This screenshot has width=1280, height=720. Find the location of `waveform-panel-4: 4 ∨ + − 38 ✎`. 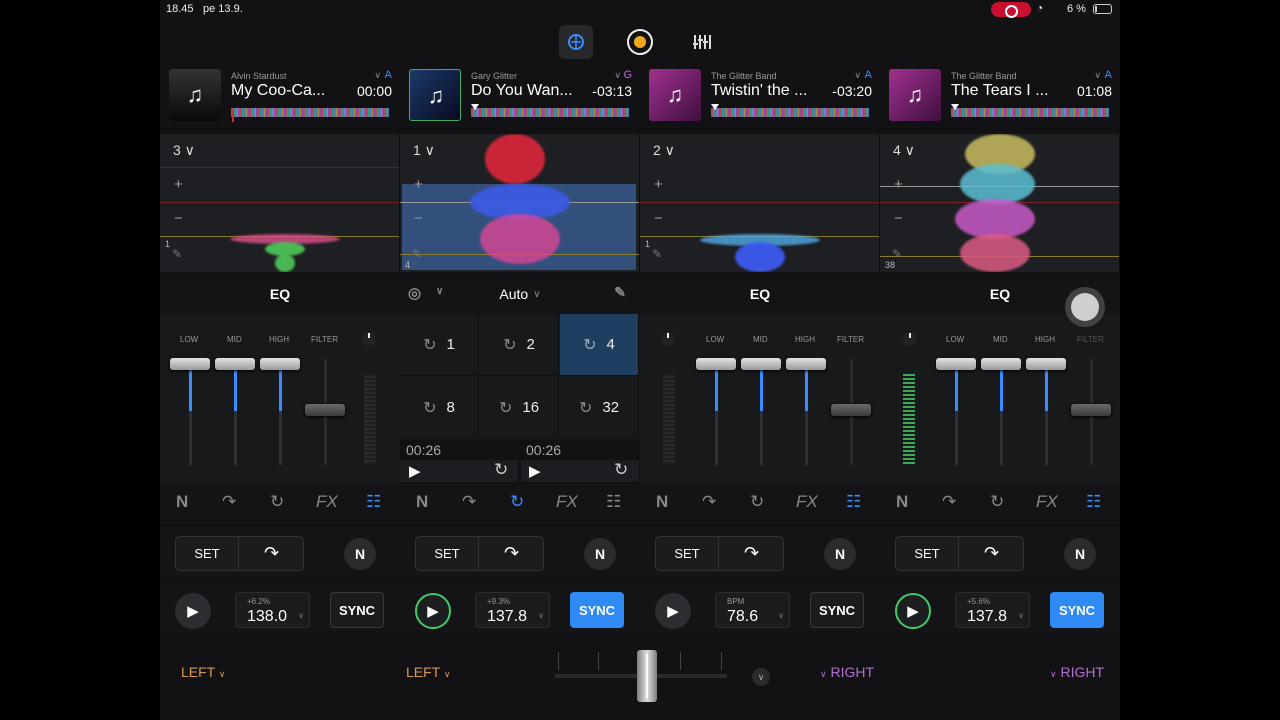

waveform-panel-4: 4 ∨ + − 38 ✎ is located at coordinates (1000, 203).